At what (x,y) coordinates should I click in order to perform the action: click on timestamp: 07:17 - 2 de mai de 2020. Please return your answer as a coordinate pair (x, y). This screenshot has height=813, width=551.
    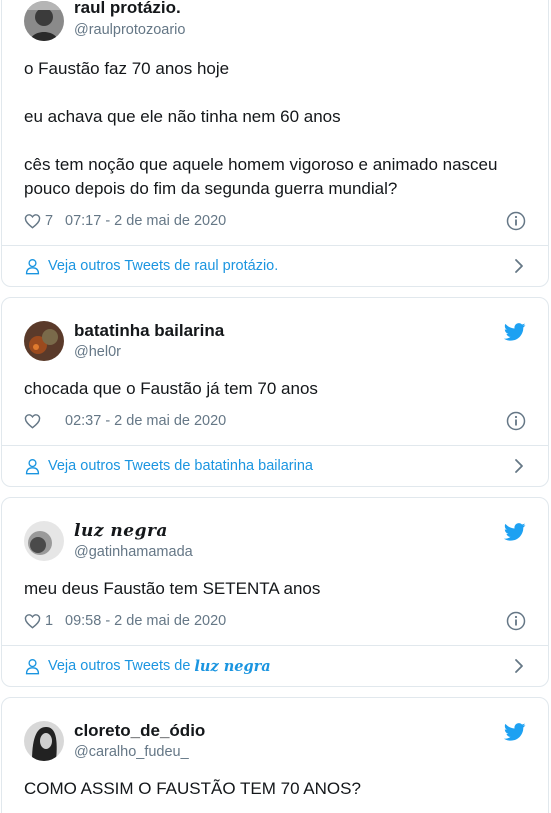
    Looking at the image, I should click on (145, 221).